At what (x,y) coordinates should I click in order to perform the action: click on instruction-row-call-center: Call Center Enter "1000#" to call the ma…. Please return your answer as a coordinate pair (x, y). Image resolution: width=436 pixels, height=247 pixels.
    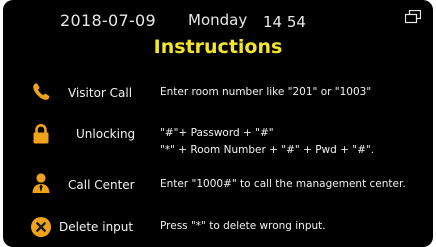
    Looking at the image, I should click on (218, 186).